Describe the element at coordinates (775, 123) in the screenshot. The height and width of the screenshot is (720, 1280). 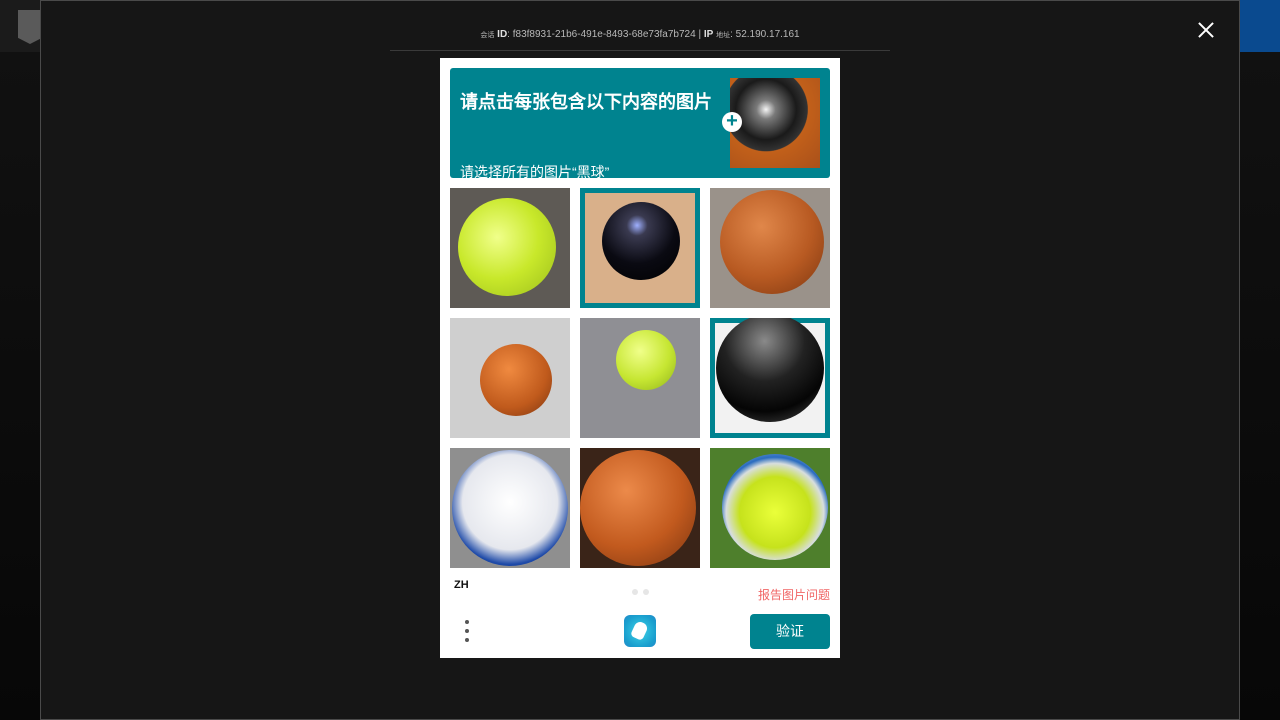
I see `prompt-example-image` at that location.